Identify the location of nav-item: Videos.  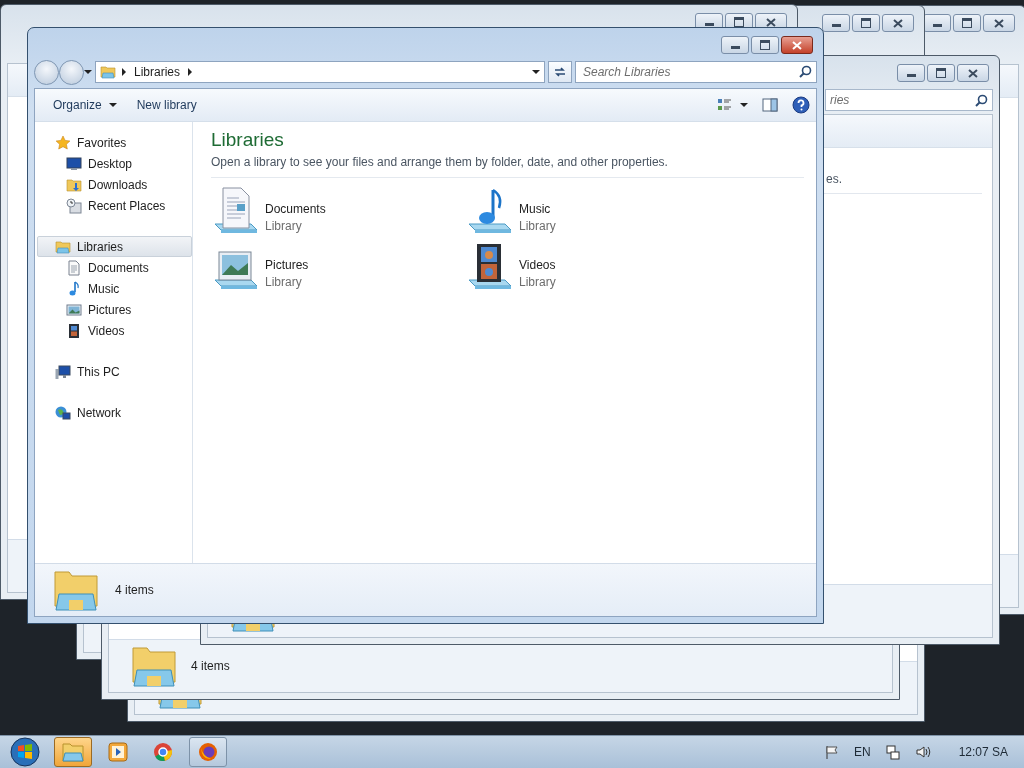
(114, 330).